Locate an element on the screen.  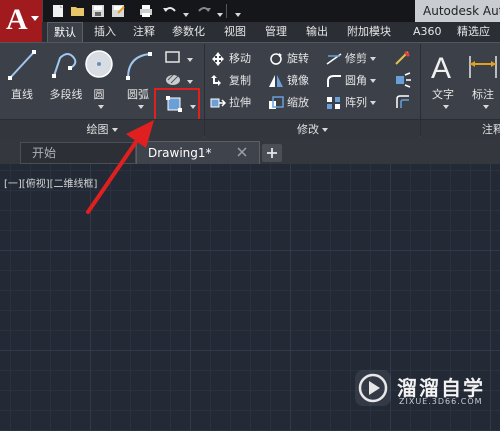
rotate-label: 旋转 is located at coordinates (298, 58).